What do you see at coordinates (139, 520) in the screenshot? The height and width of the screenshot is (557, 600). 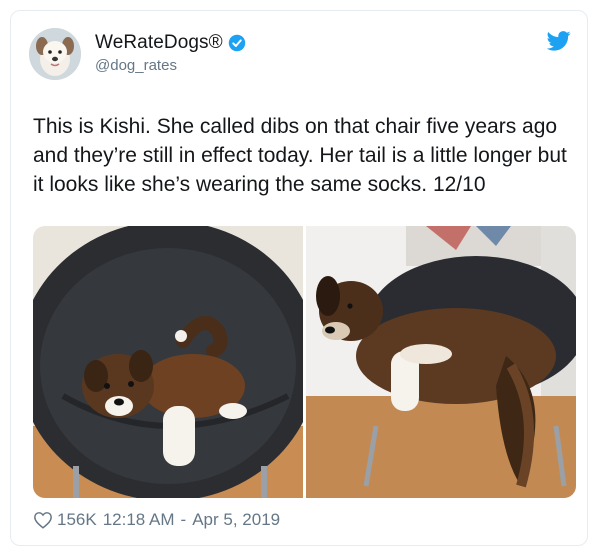 I see `tweet-time: 12:18 AM` at bounding box center [139, 520].